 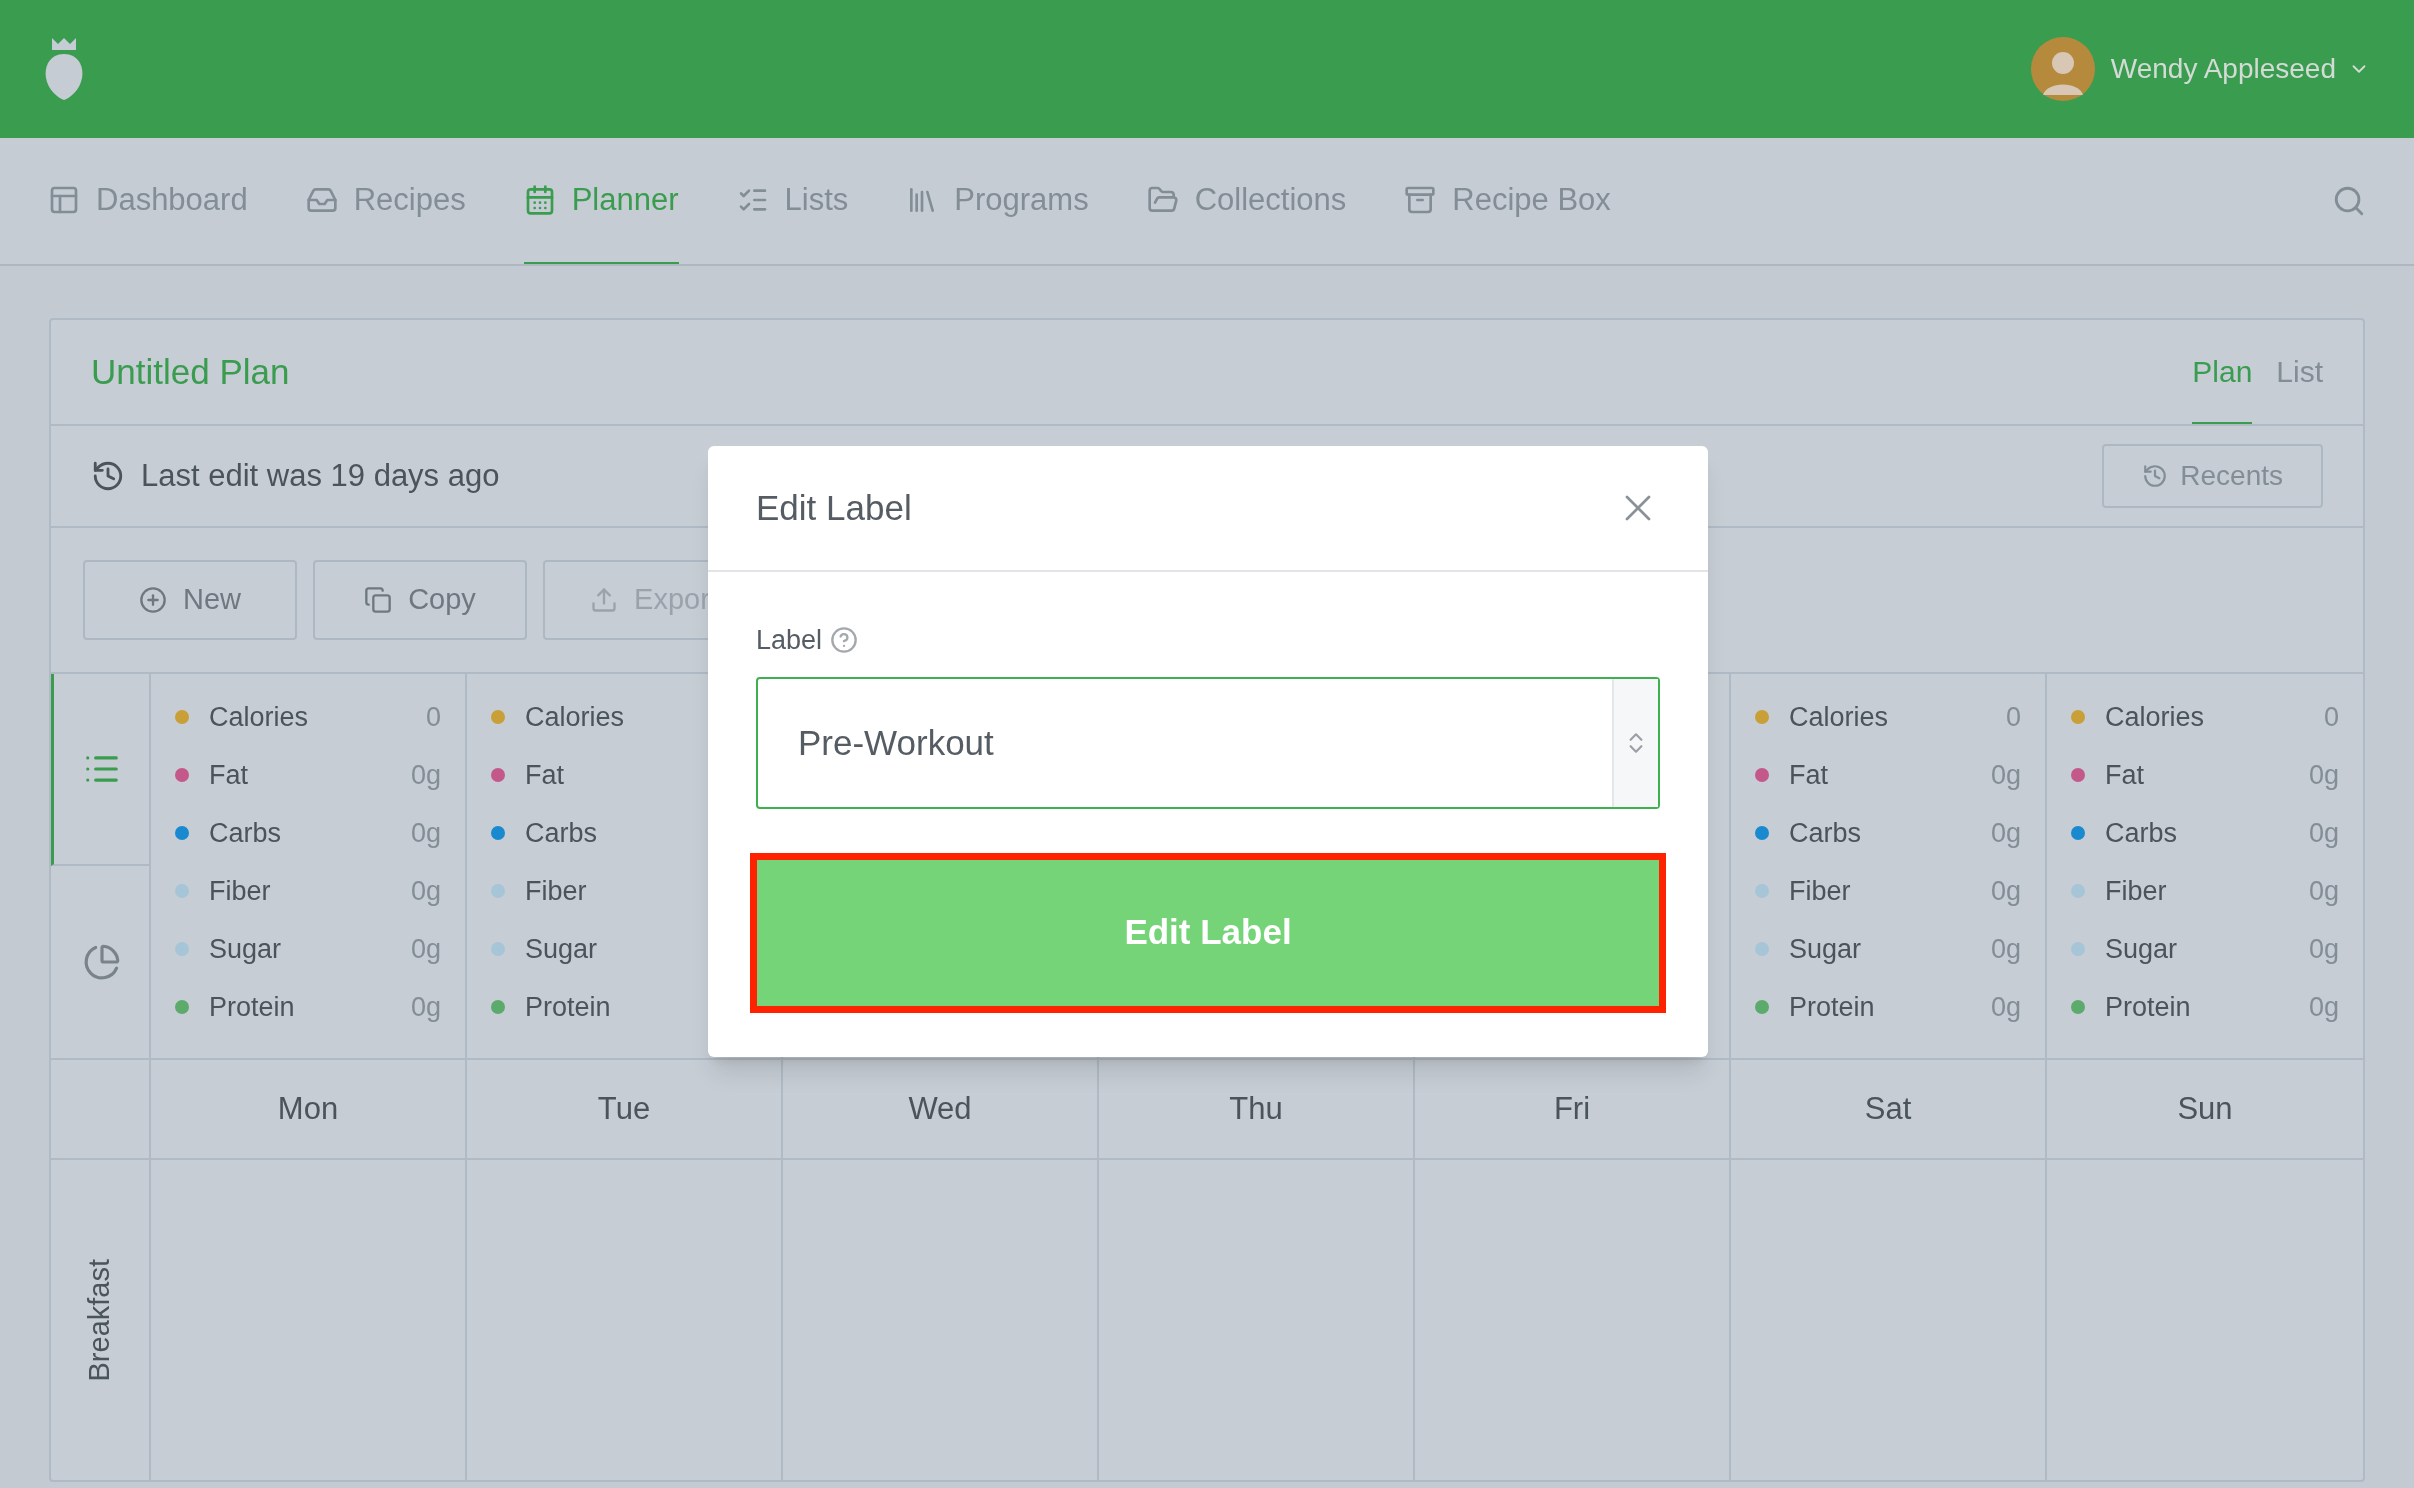 What do you see at coordinates (148, 201) in the screenshot?
I see `nav-tab: Dashboard` at bounding box center [148, 201].